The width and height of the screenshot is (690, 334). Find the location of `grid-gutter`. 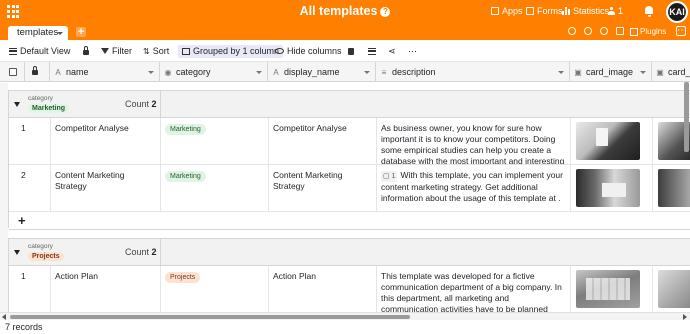

grid-gutter is located at coordinates (4, 201).